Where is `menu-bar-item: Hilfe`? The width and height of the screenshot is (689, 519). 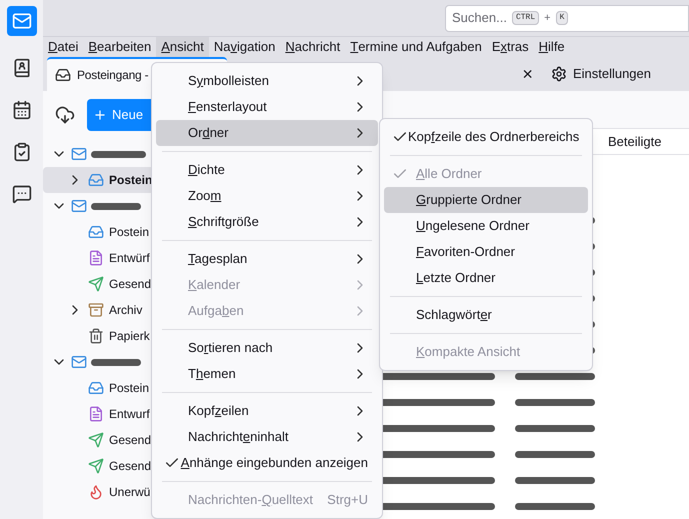 menu-bar-item: Hilfe is located at coordinates (552, 47).